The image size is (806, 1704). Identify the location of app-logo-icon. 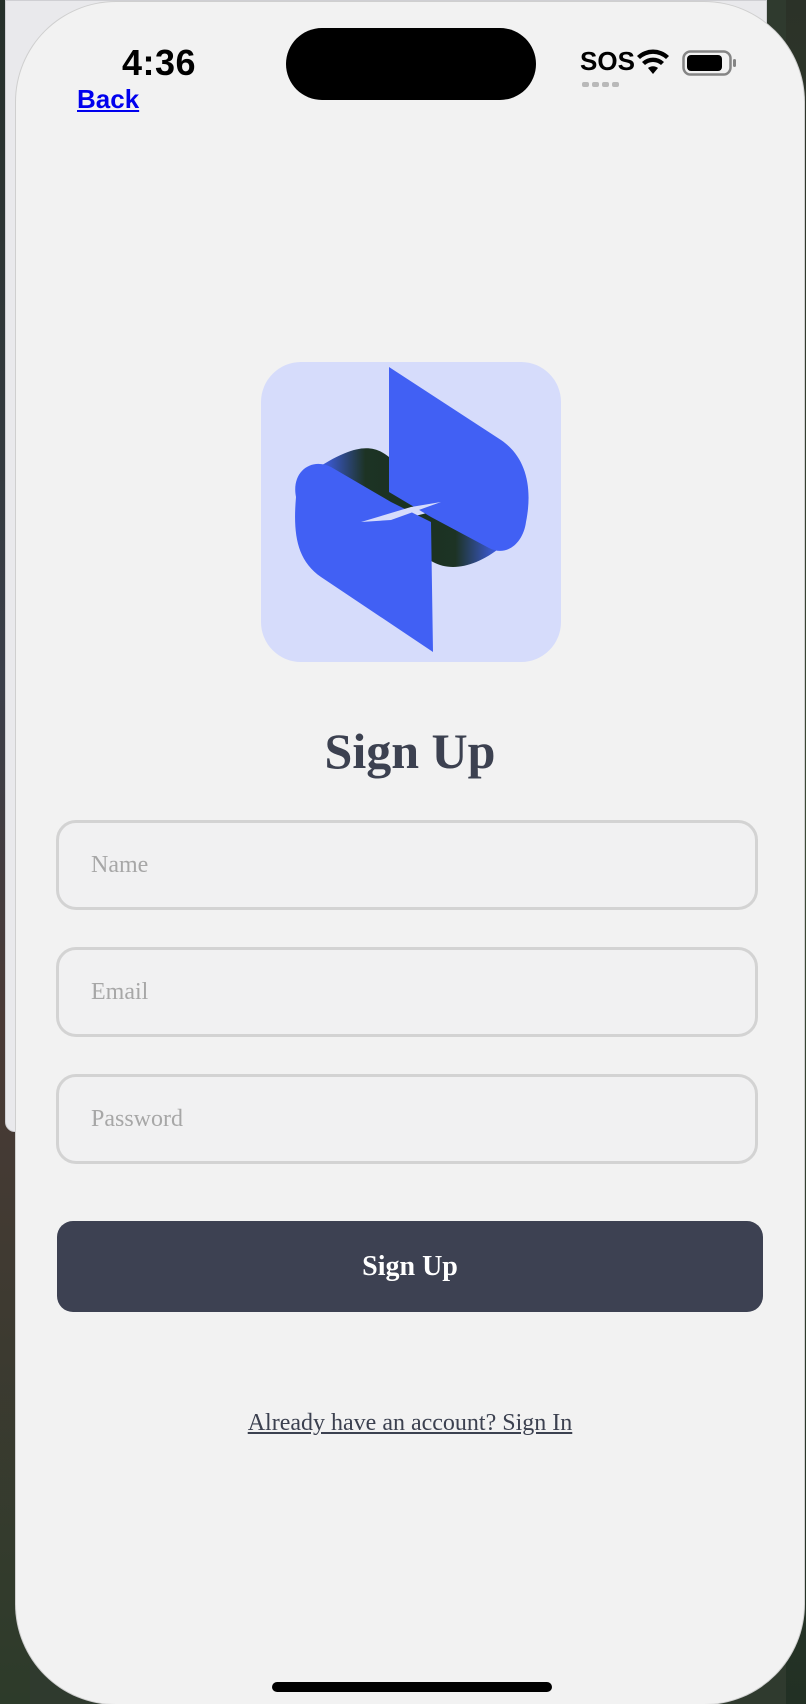
(412, 509).